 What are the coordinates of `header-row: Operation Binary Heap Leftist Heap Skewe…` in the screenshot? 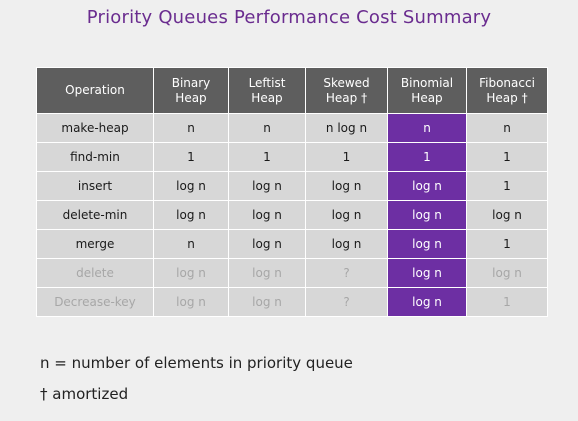 It's located at (292, 90).